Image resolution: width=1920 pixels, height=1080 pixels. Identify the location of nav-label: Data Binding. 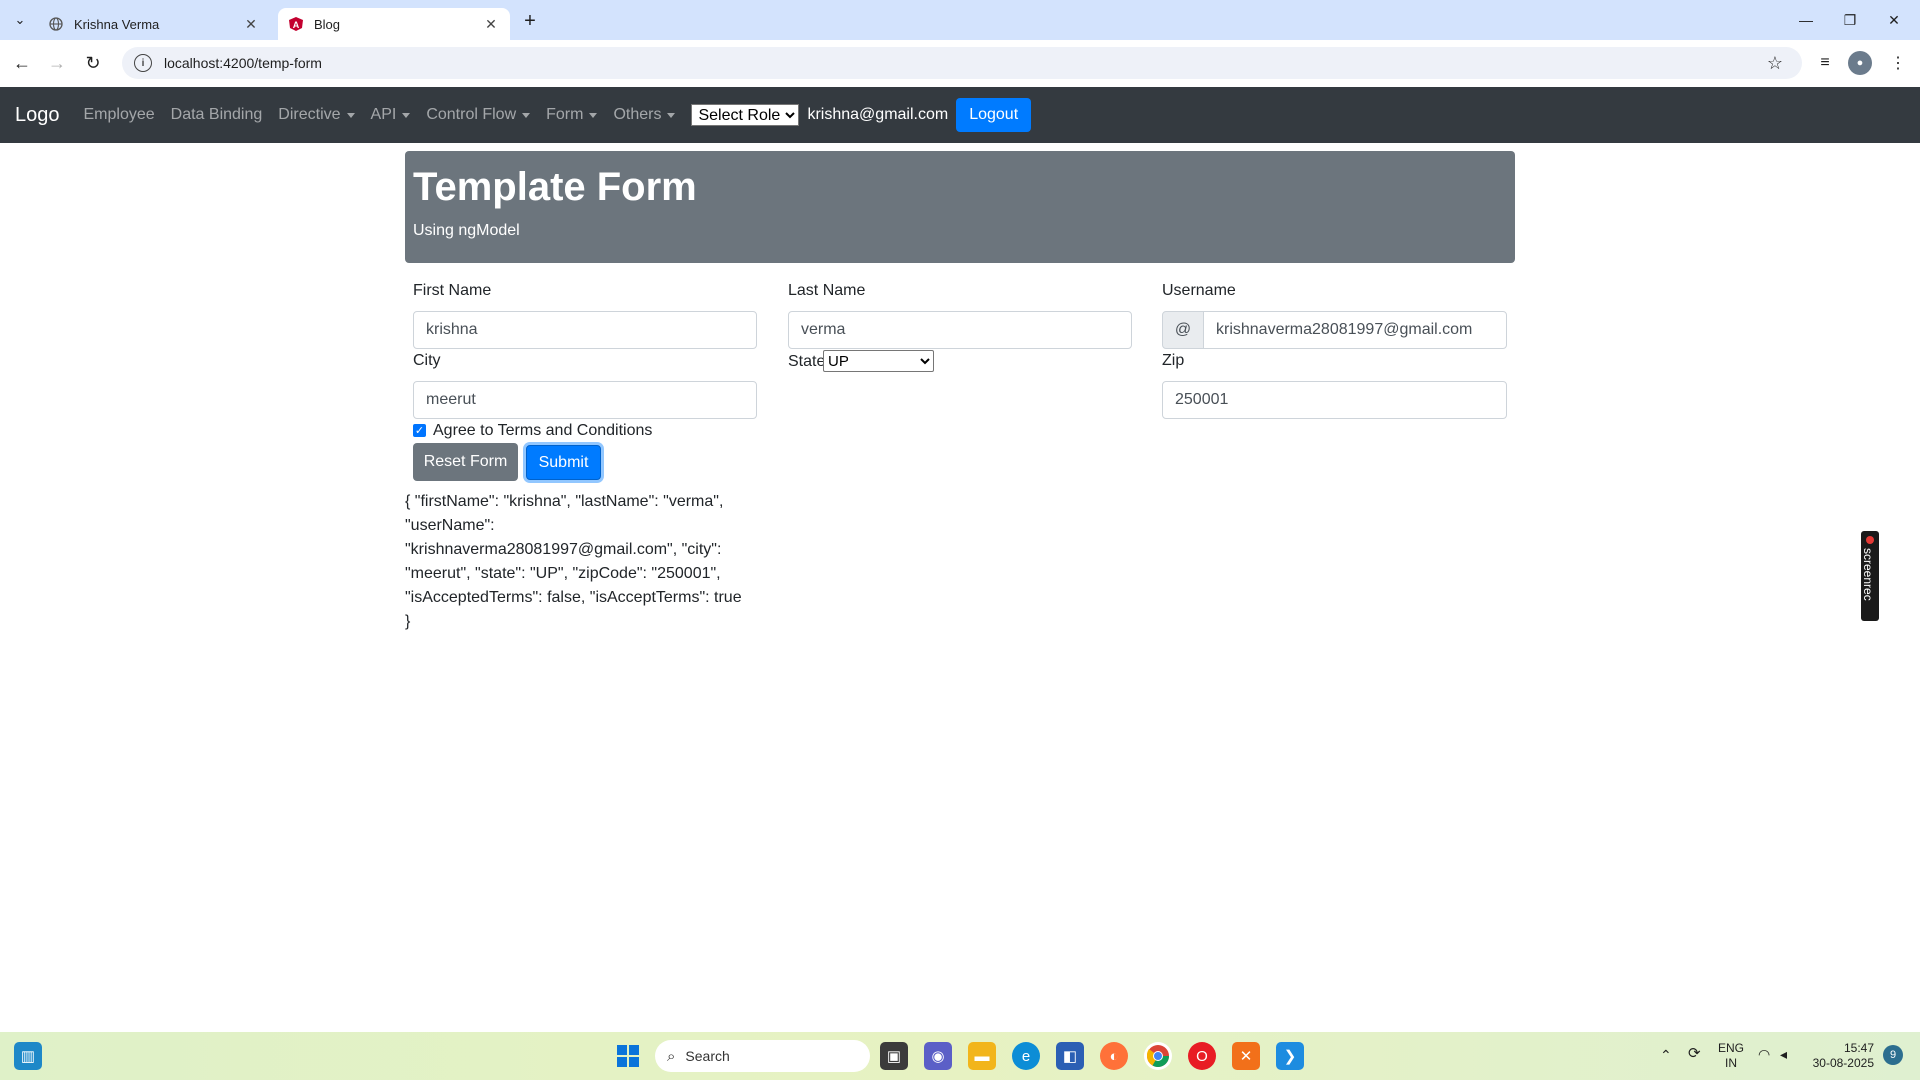
(216, 114).